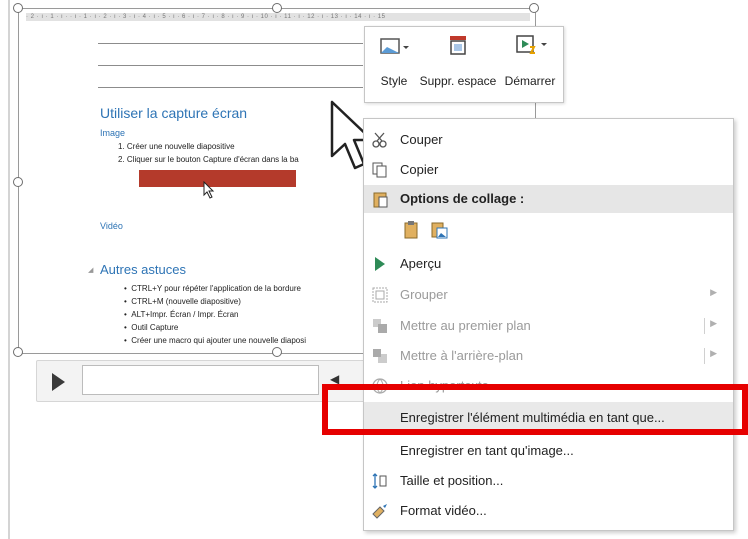 The width and height of the screenshot is (748, 539). Describe the element at coordinates (548, 230) in the screenshot. I see `paste-buttons-row` at that location.